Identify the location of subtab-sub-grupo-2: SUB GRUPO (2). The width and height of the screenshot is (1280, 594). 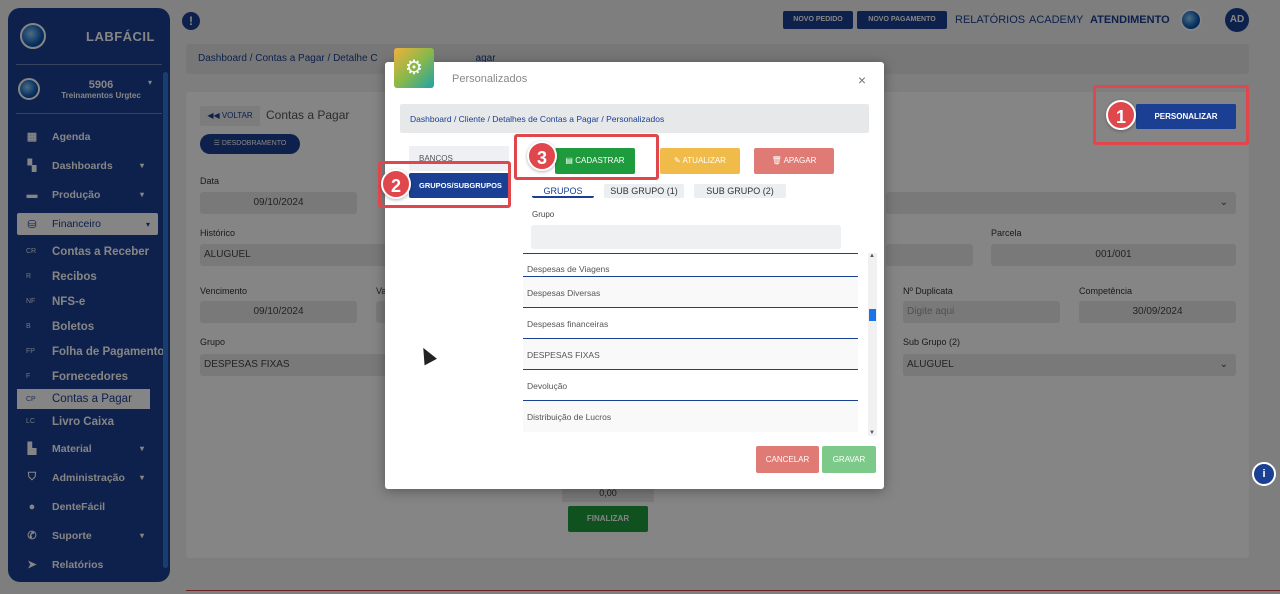
(740, 191).